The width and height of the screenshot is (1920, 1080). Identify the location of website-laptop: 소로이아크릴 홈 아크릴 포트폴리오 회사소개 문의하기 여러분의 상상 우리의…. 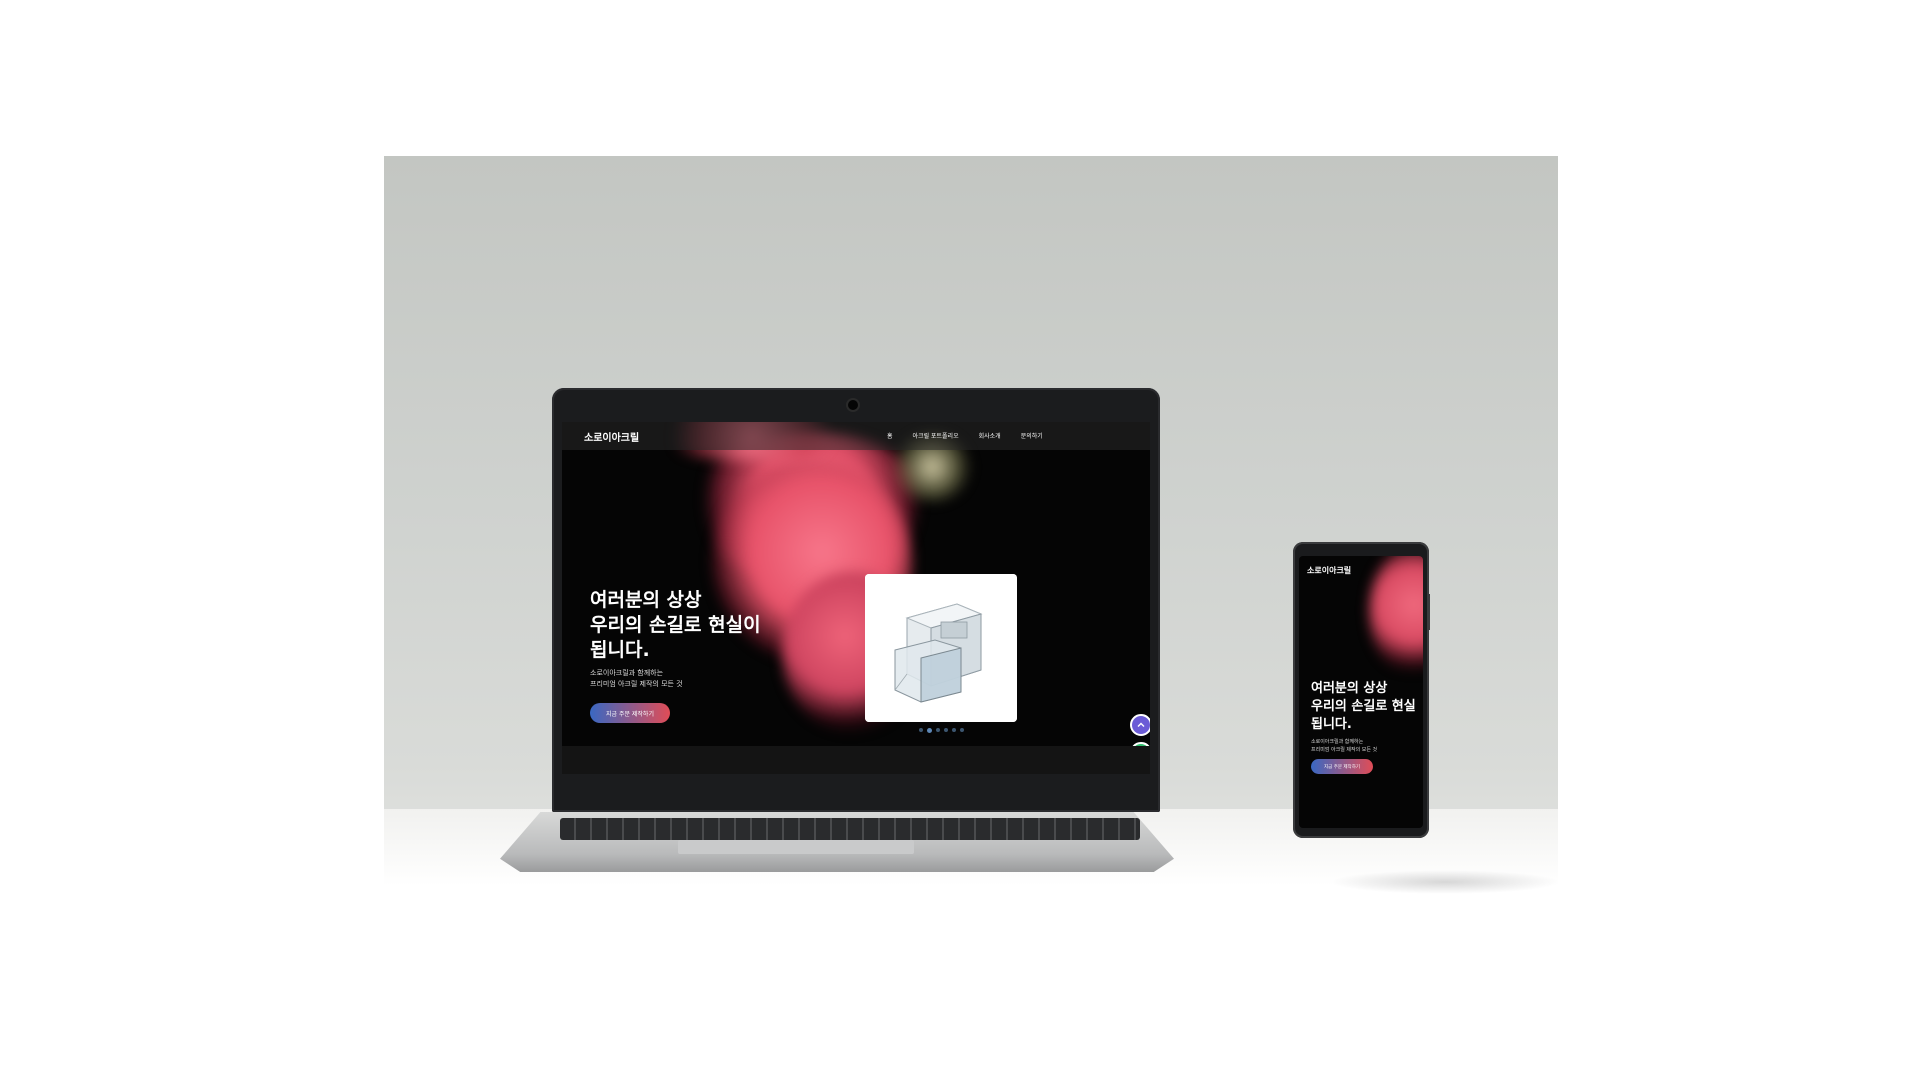
(856, 598).